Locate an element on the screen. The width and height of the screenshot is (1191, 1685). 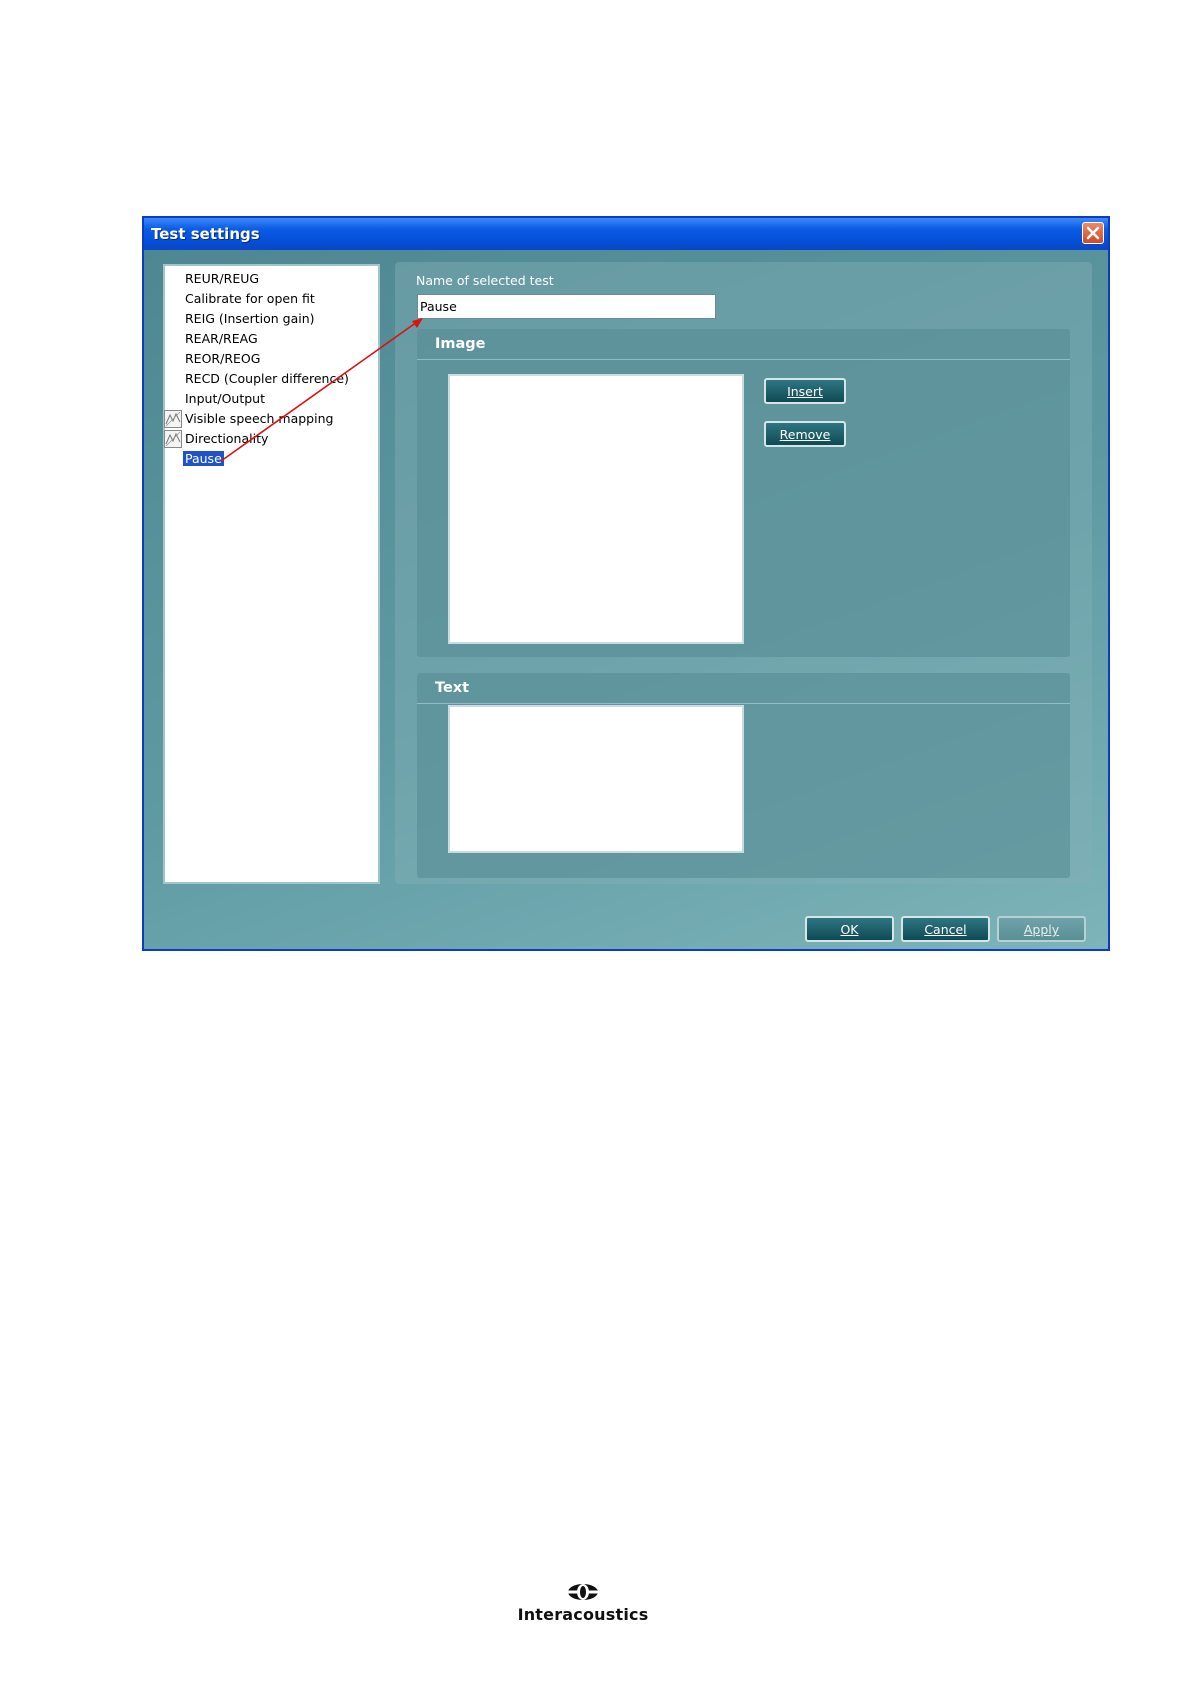
name-of-selected-test-label: Name of selected test is located at coordinates (485, 280).